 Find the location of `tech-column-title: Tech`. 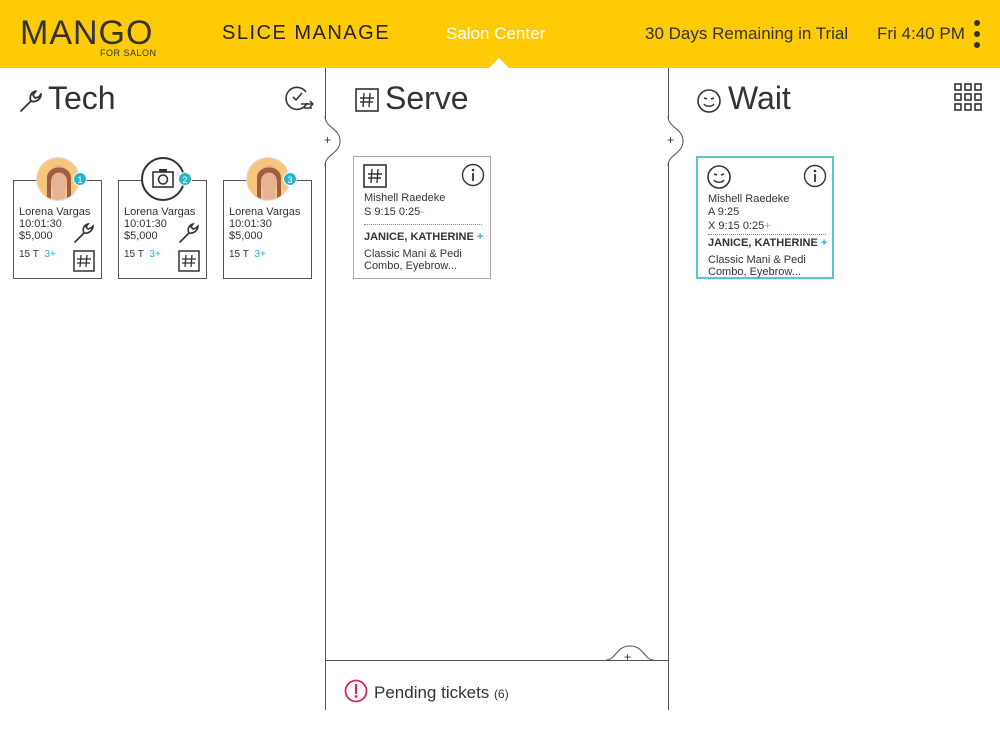

tech-column-title: Tech is located at coordinates (82, 98).